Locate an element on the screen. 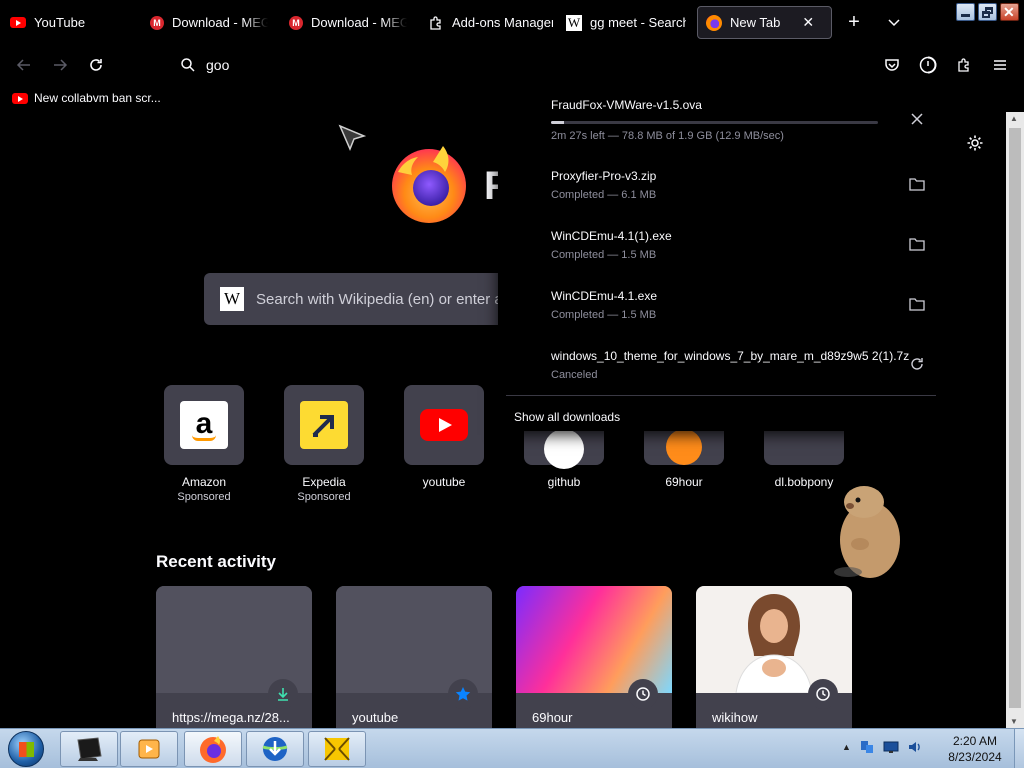  pocket-button is located at coordinates (892, 65).